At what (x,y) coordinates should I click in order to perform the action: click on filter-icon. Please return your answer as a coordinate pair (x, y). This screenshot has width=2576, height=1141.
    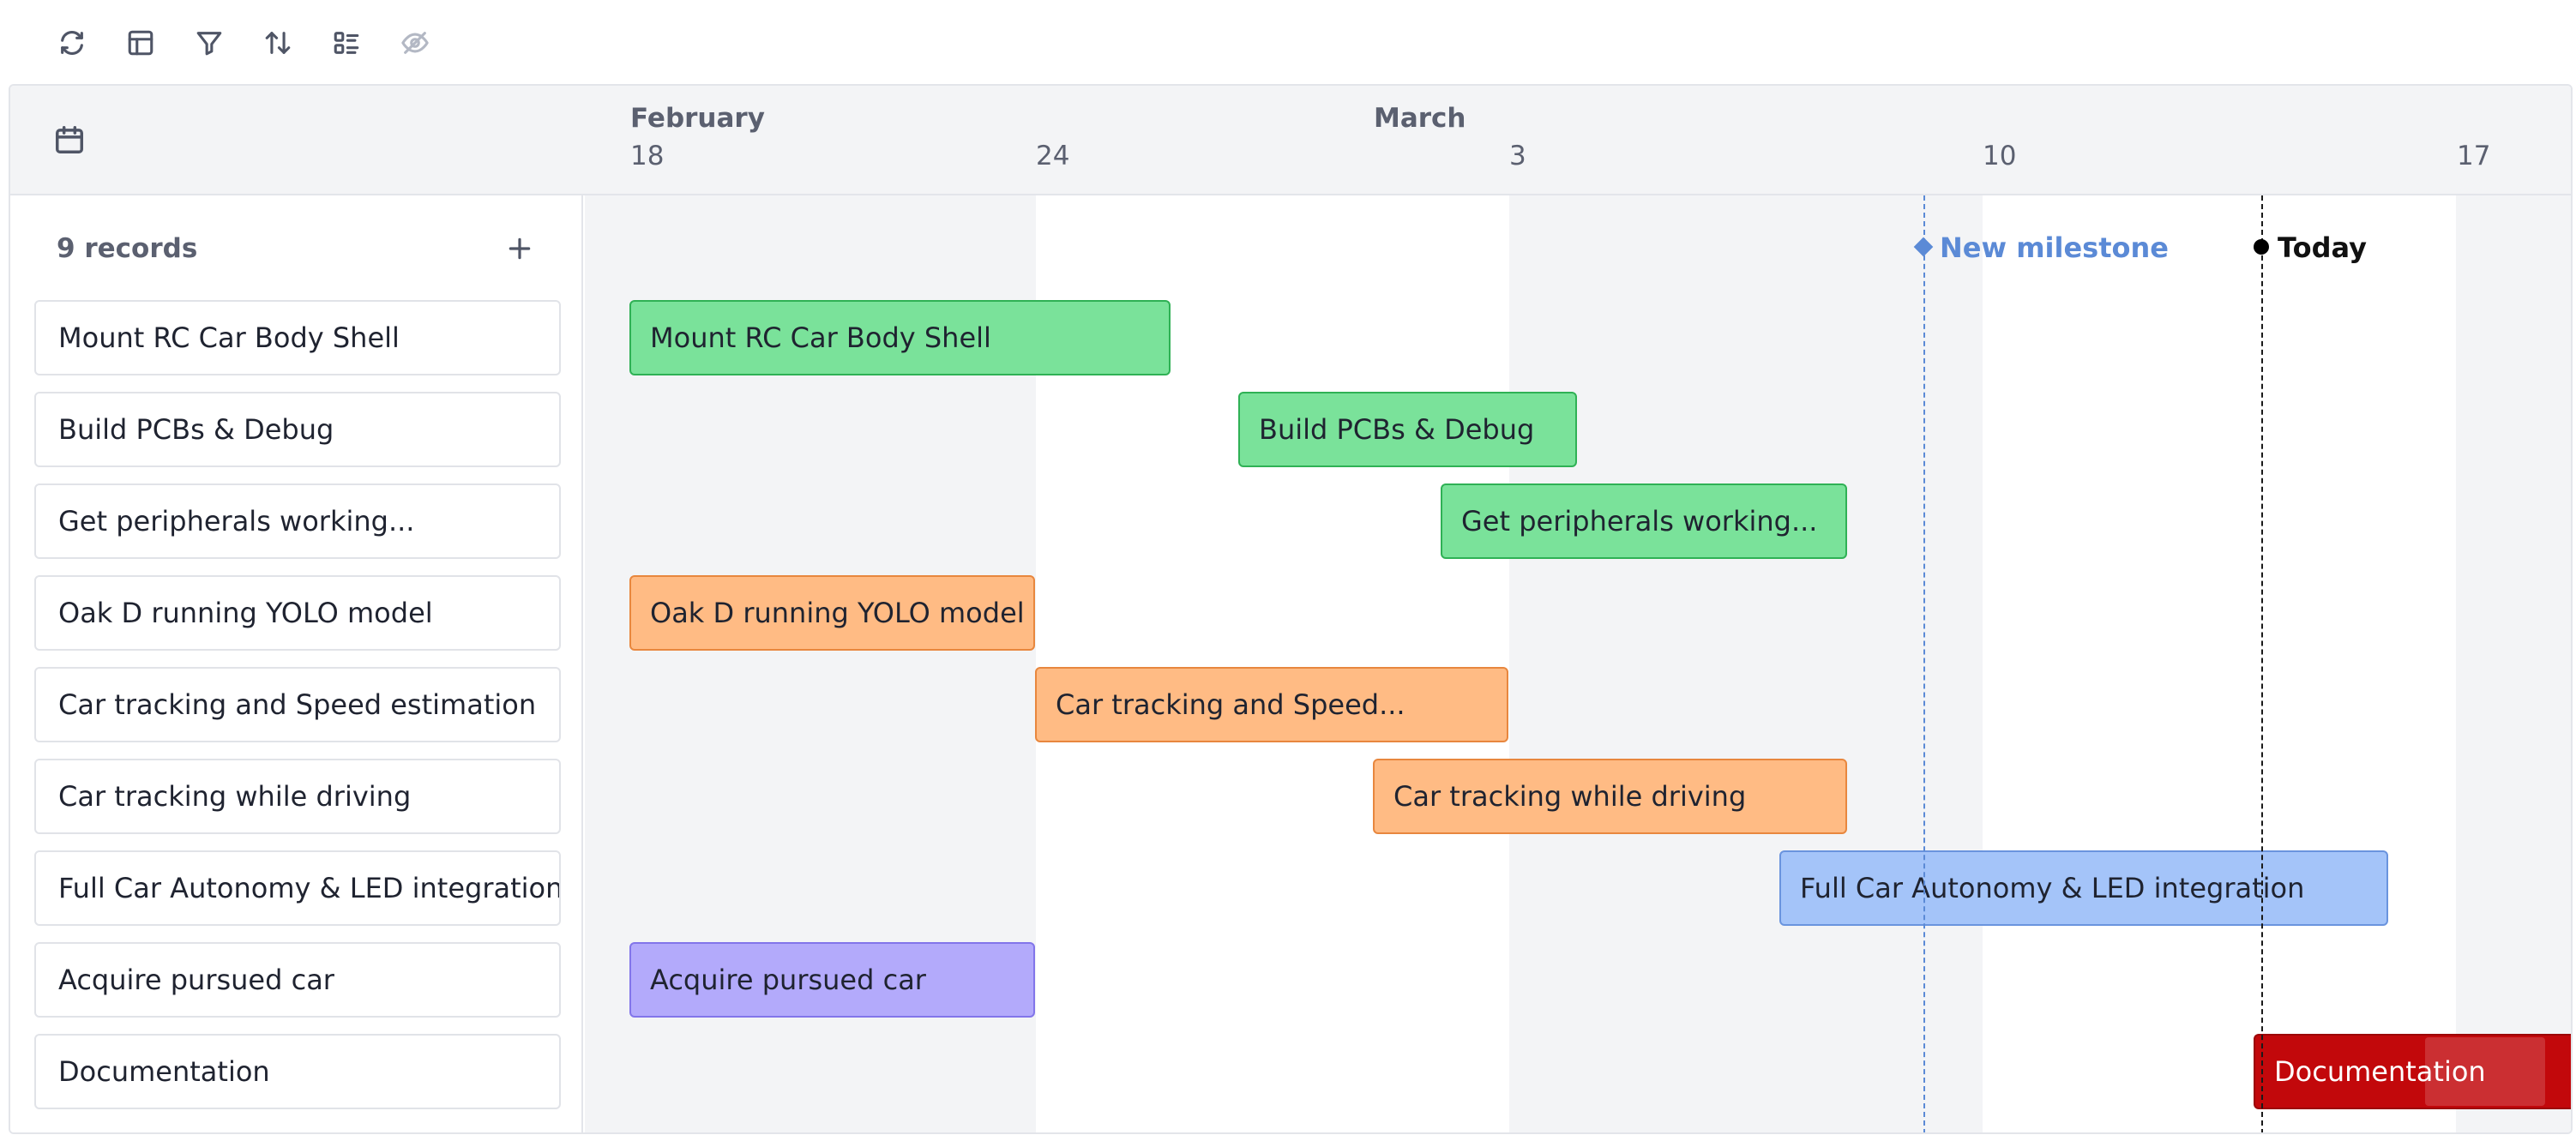
    Looking at the image, I should click on (209, 44).